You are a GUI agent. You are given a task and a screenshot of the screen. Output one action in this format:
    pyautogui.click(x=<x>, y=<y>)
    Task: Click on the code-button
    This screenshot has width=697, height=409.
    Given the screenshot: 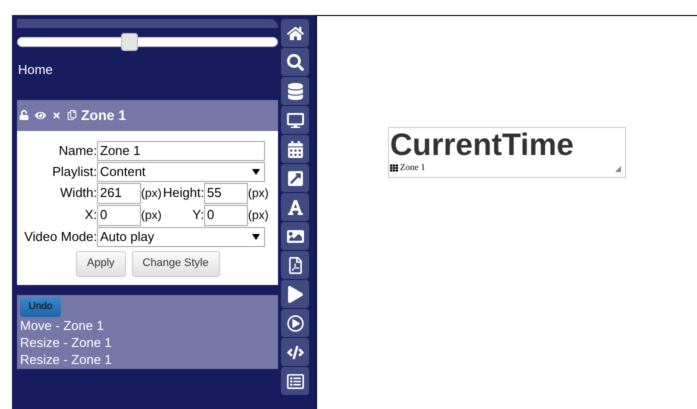 What is the action you would take?
    pyautogui.click(x=295, y=352)
    